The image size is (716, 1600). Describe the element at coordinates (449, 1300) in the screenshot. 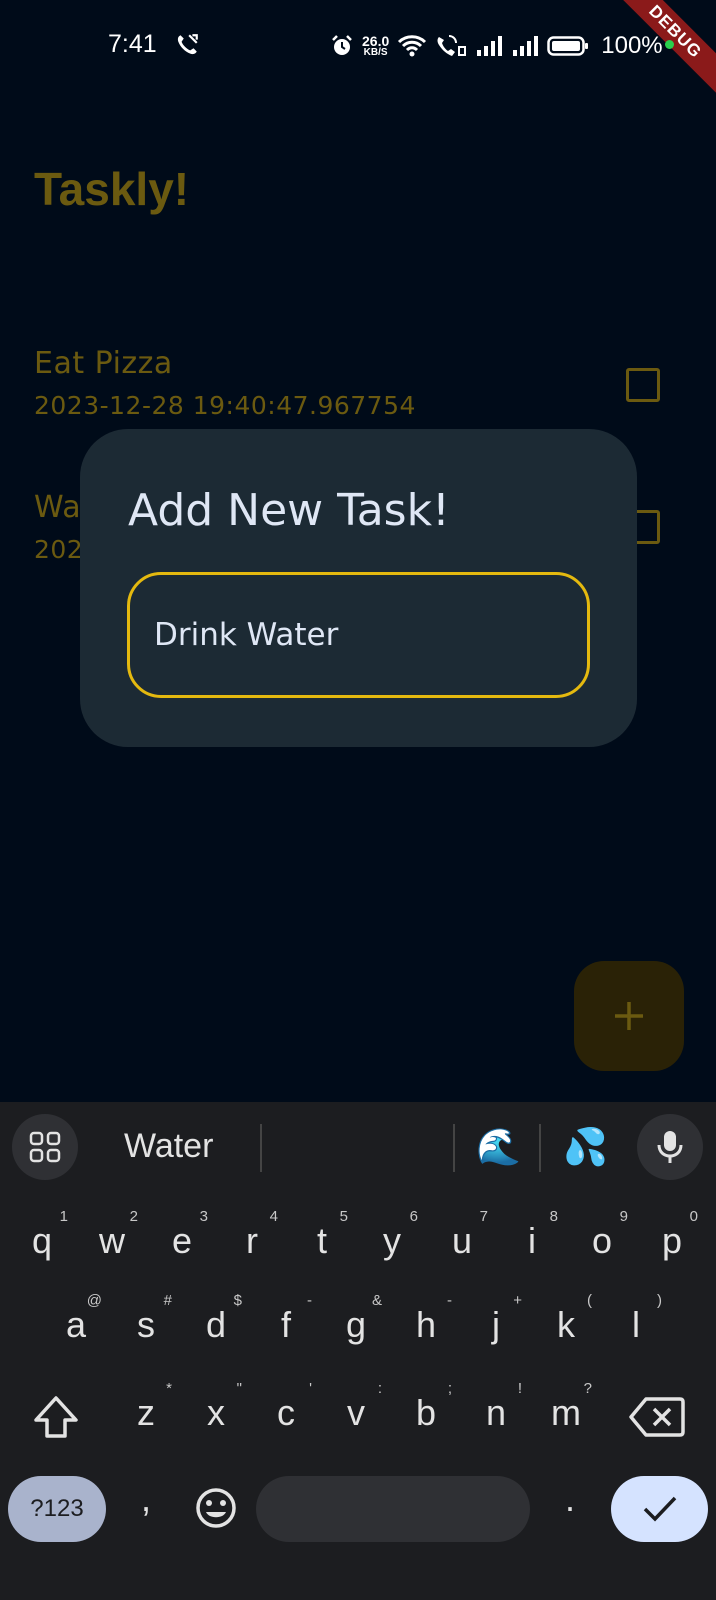

I see `key-hint: -` at that location.